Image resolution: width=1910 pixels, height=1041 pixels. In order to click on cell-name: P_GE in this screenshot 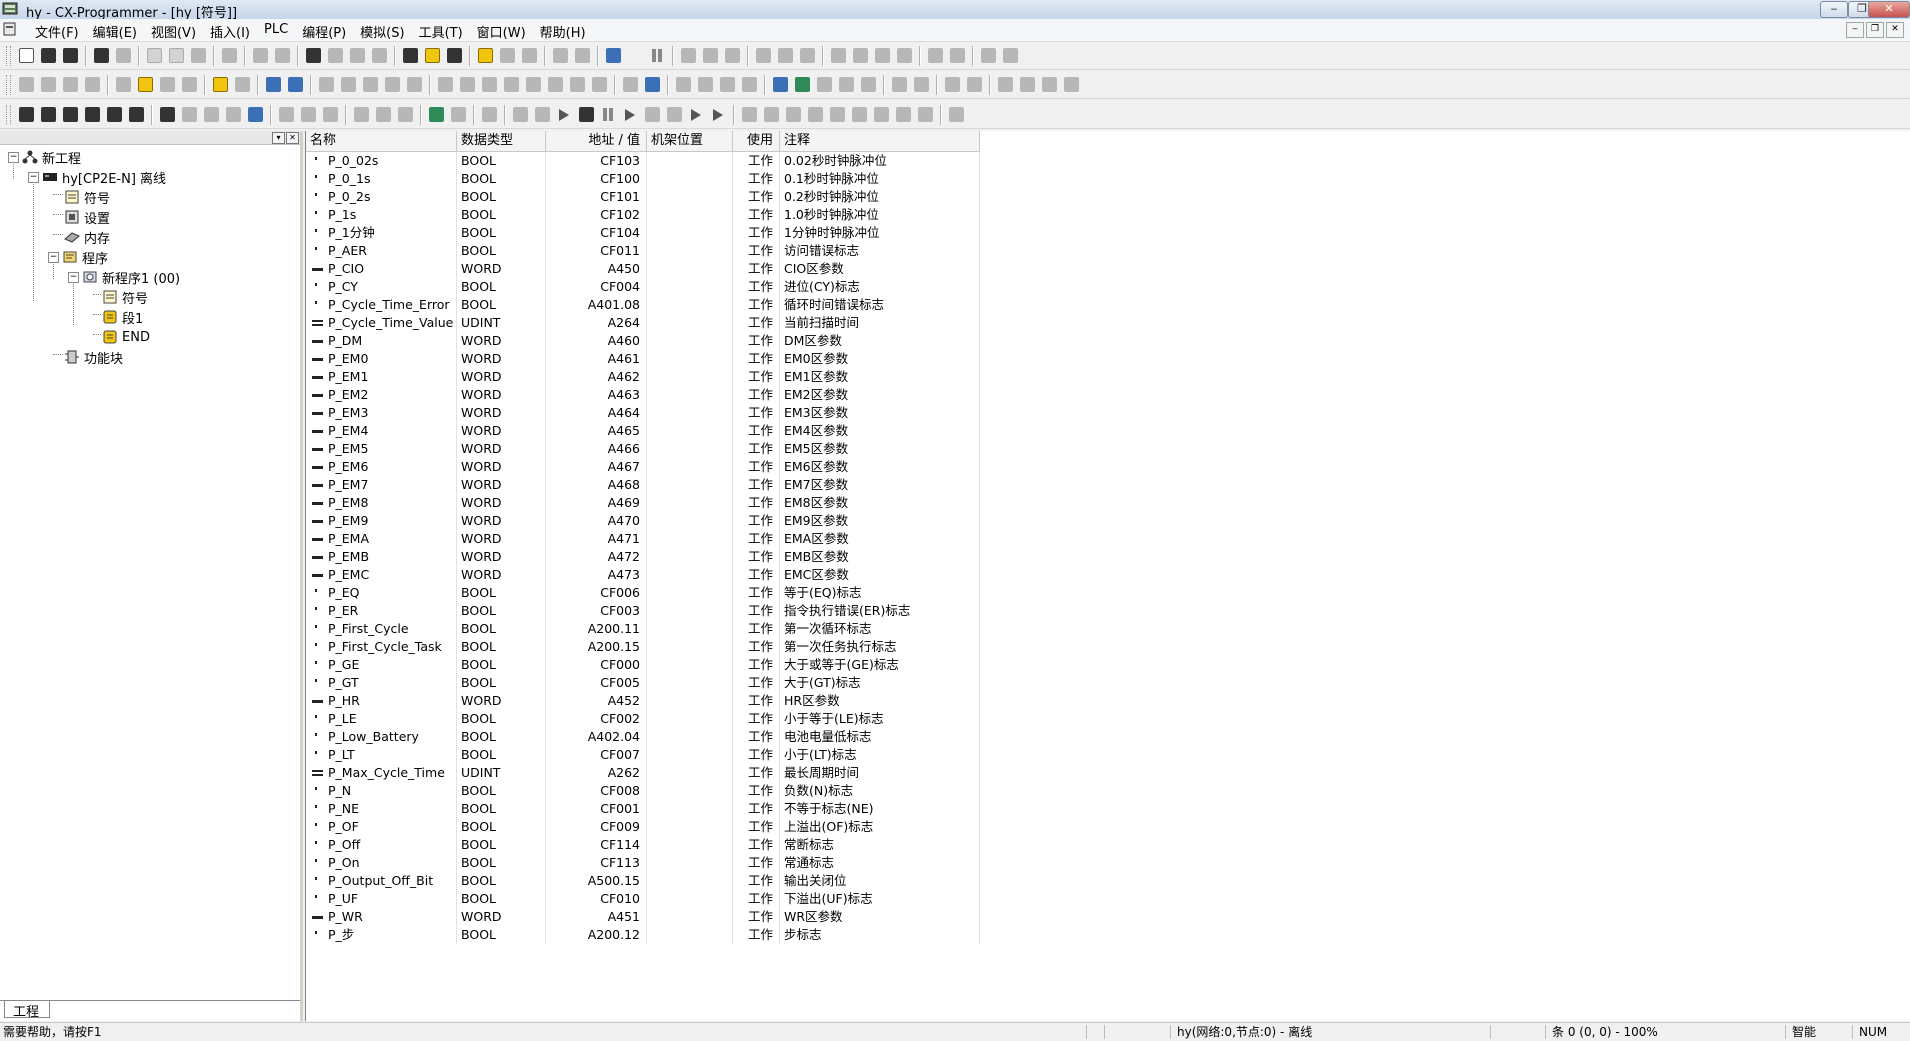, I will do `click(381, 665)`.